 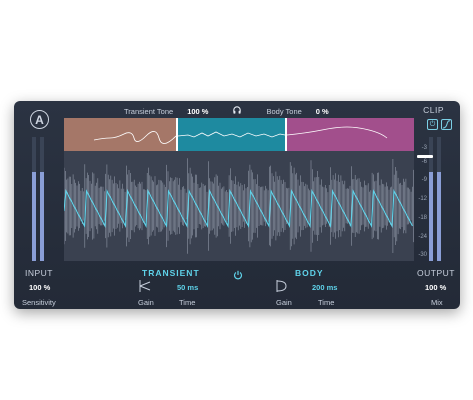 What do you see at coordinates (337, 132) in the screenshot?
I see `band-high-curve` at bounding box center [337, 132].